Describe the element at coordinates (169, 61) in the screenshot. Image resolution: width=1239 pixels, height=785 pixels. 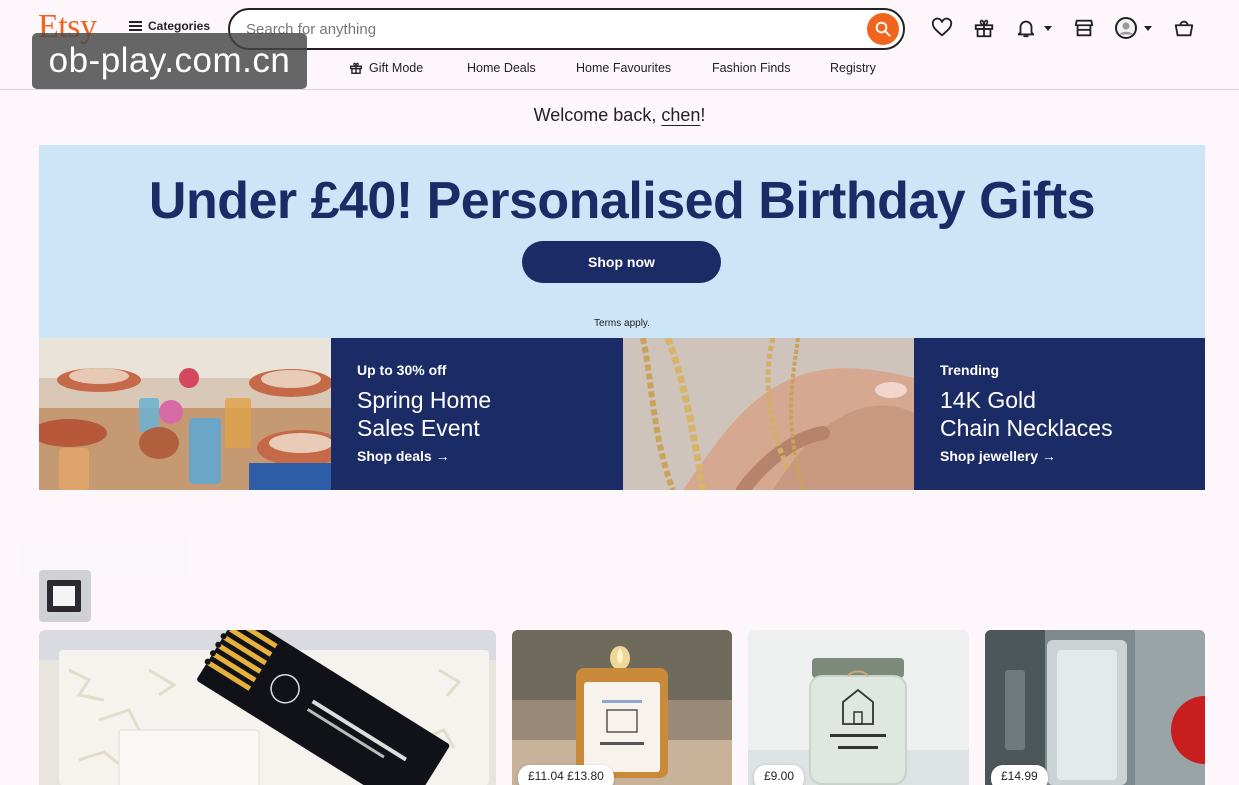
I see `watermark: ob-play.com.cn` at that location.